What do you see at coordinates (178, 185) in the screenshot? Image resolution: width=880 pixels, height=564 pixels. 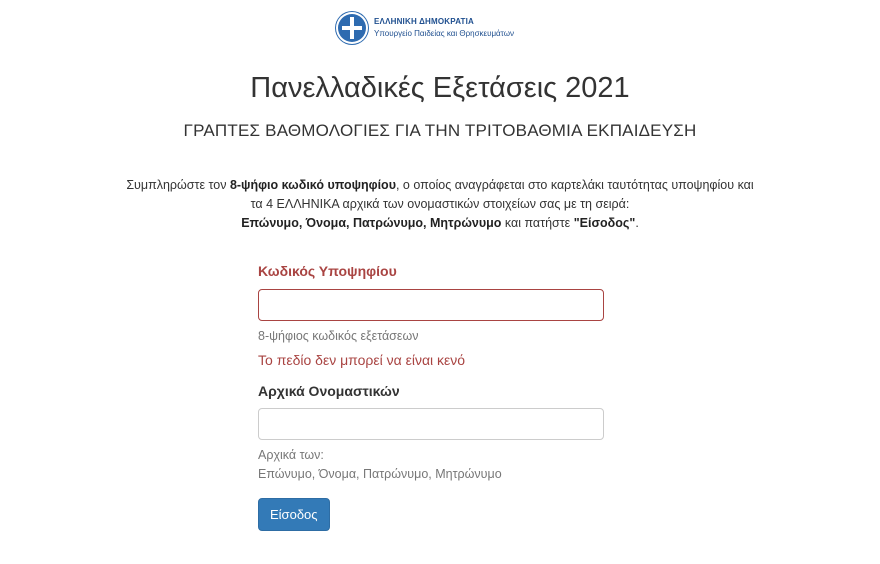 I see `instructions-part-1: Συμπληρώστε τον` at bounding box center [178, 185].